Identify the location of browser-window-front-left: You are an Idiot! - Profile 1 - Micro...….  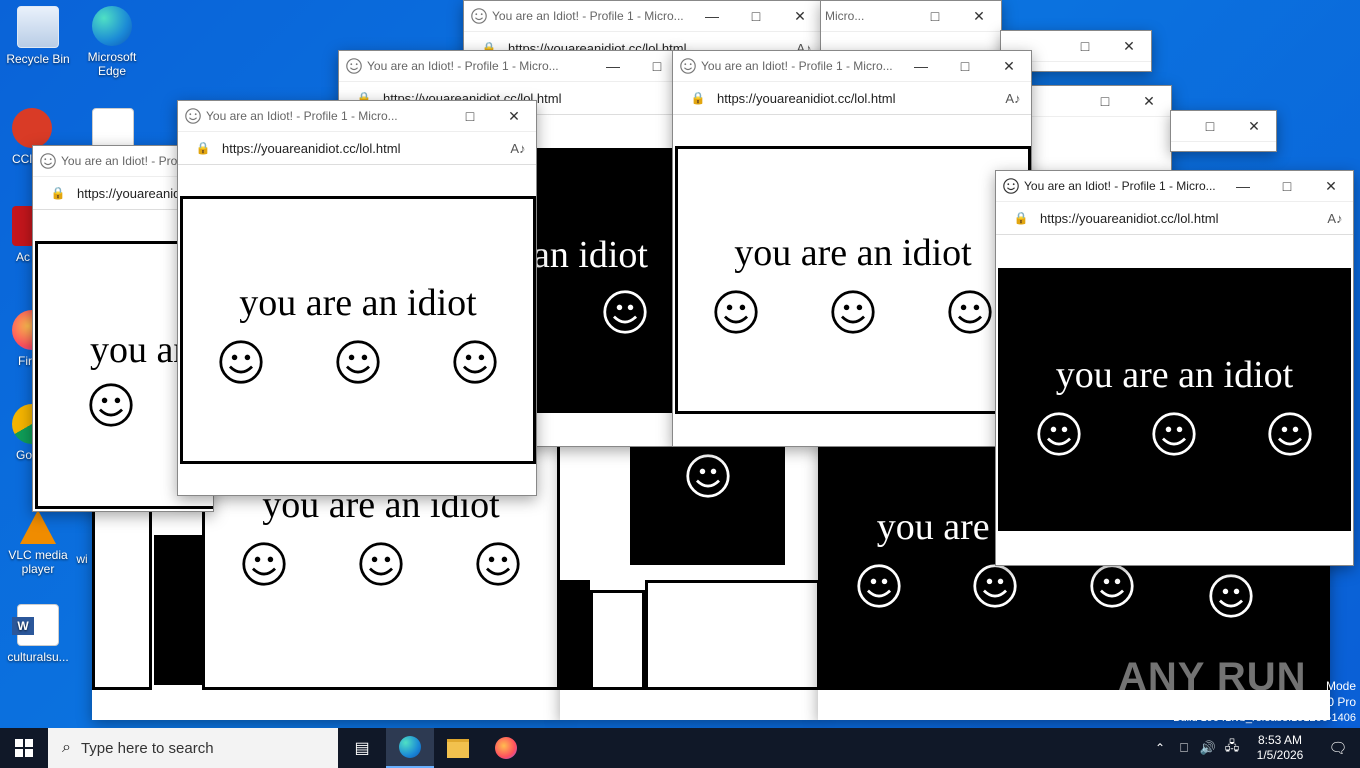
(357, 298).